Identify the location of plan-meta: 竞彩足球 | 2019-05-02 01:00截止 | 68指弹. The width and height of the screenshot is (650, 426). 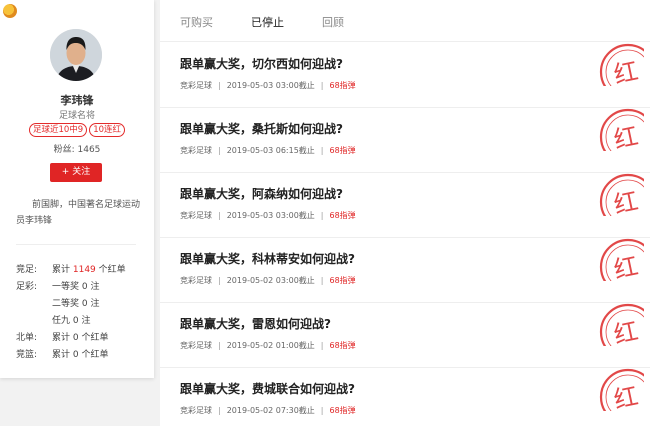
(268, 345).